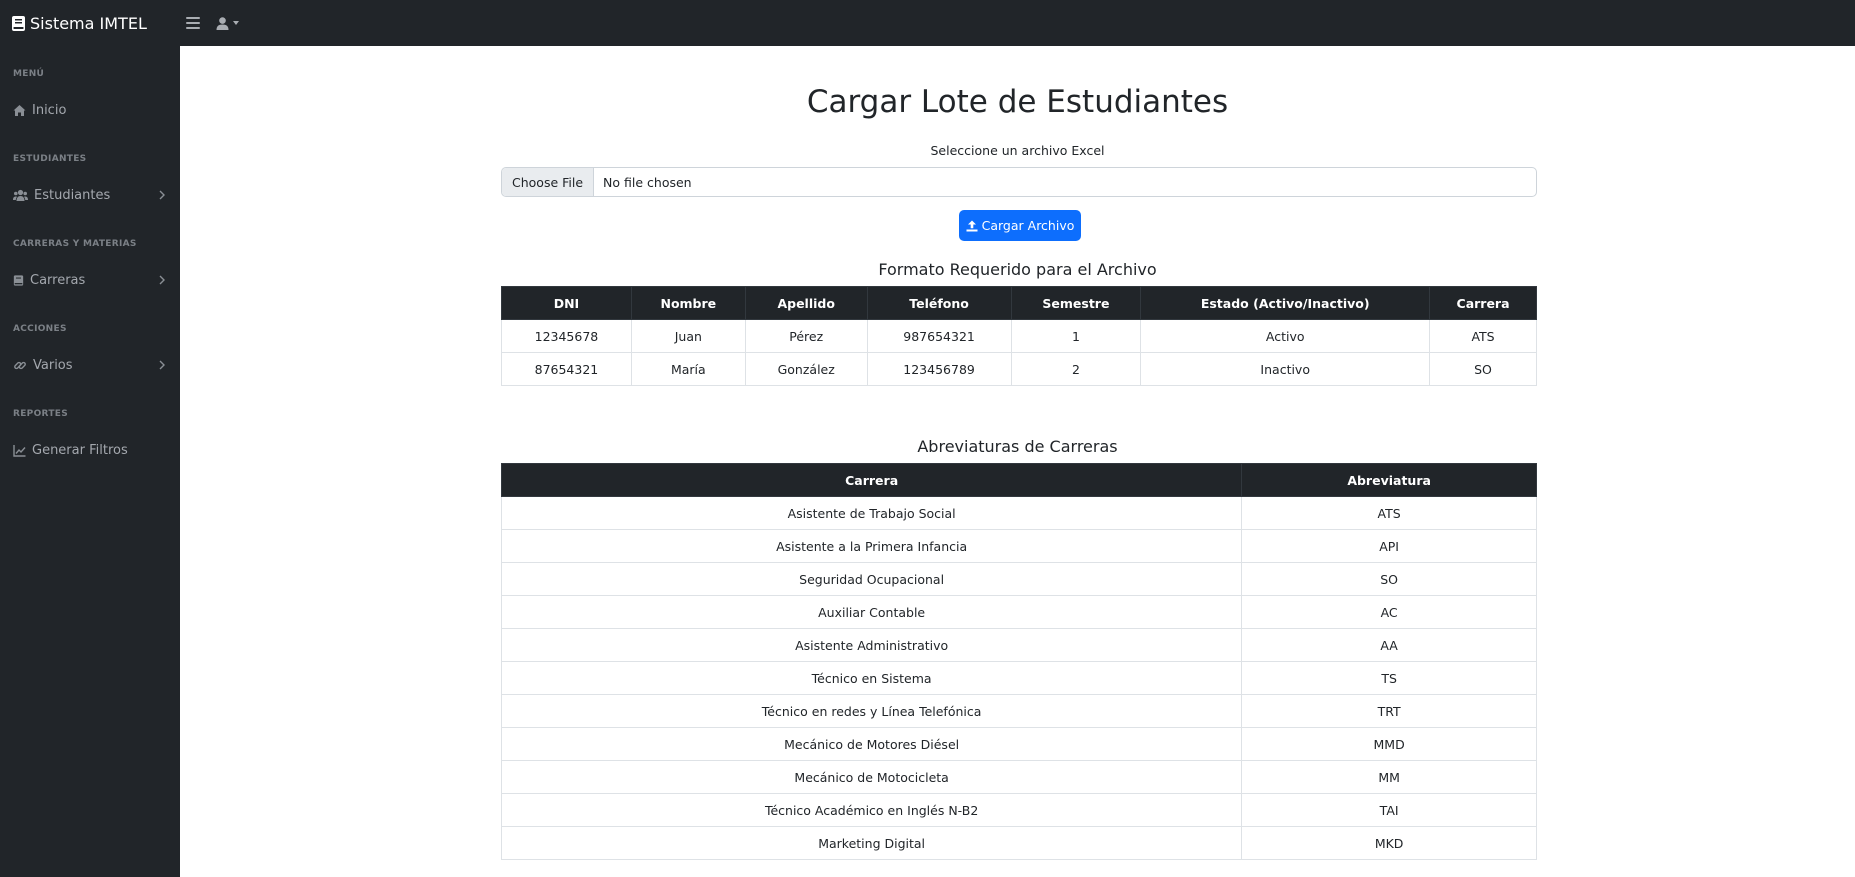 This screenshot has height=877, width=1855. I want to click on sidebar-item-varios: Varios, so click(90, 365).